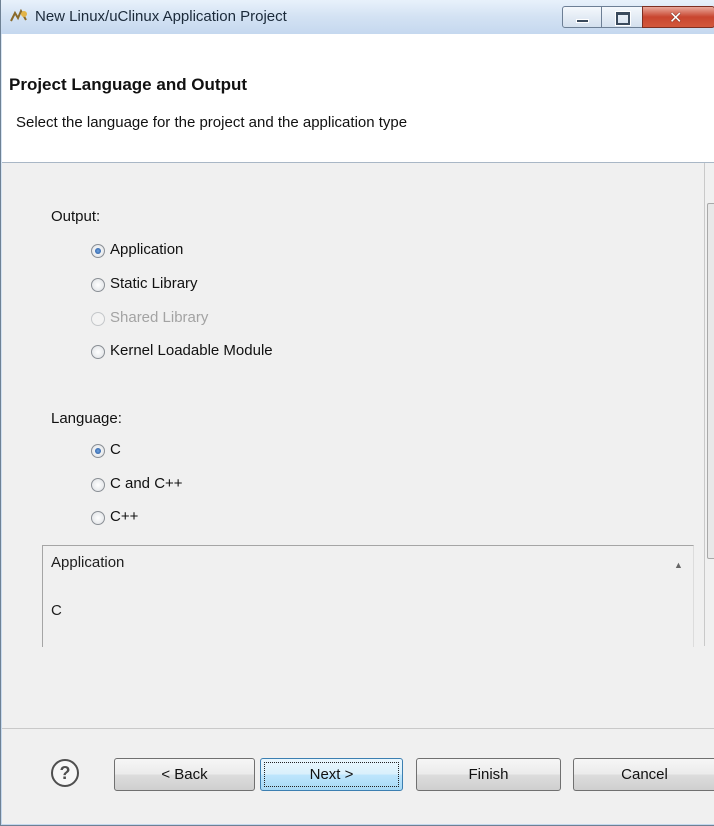 Image resolution: width=714 pixels, height=826 pixels. What do you see at coordinates (65, 773) in the screenshot?
I see `question-icon: ?` at bounding box center [65, 773].